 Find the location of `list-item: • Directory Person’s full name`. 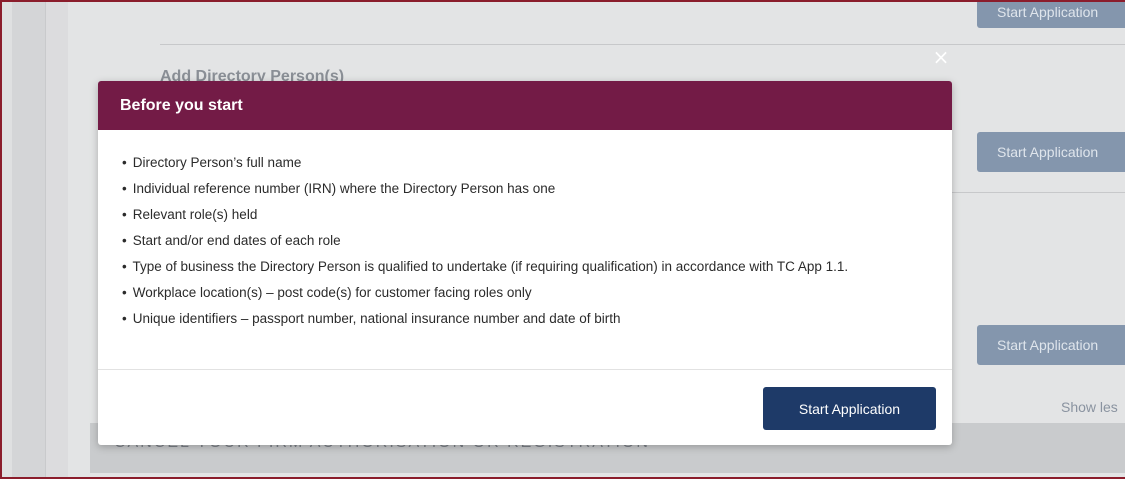

list-item: • Directory Person’s full name is located at coordinates (526, 163).